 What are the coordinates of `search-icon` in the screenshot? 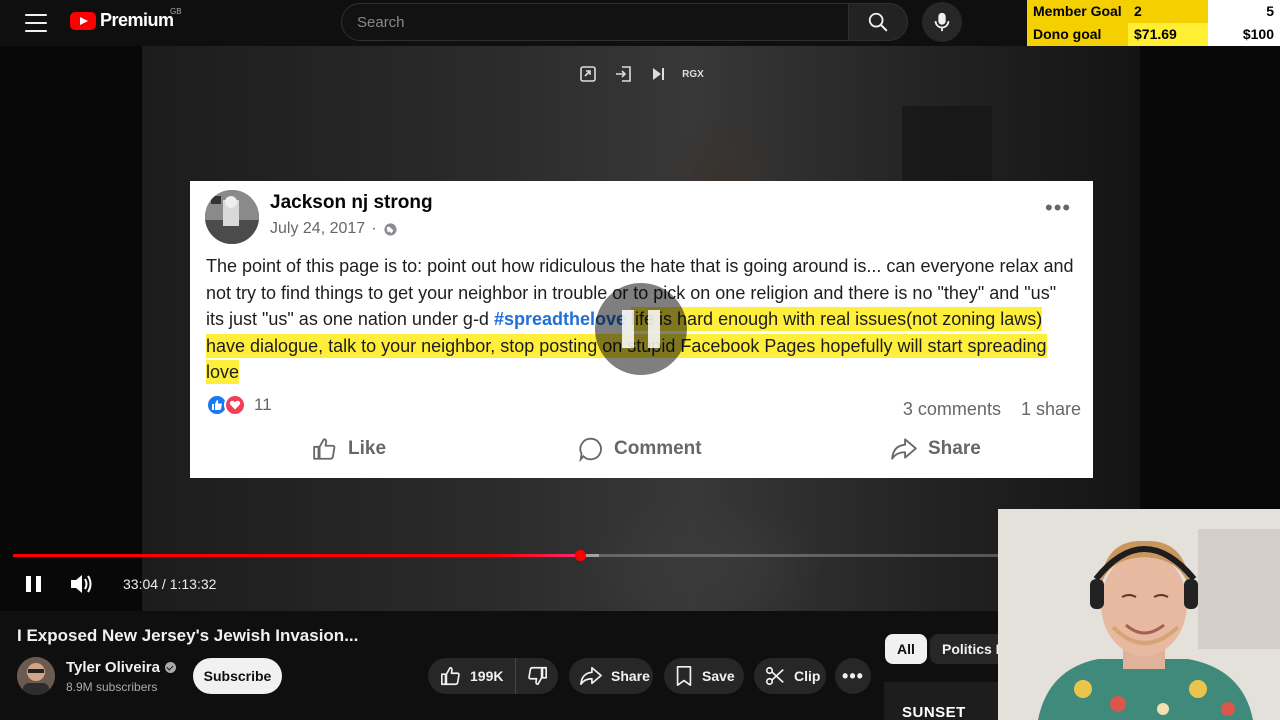 It's located at (878, 22).